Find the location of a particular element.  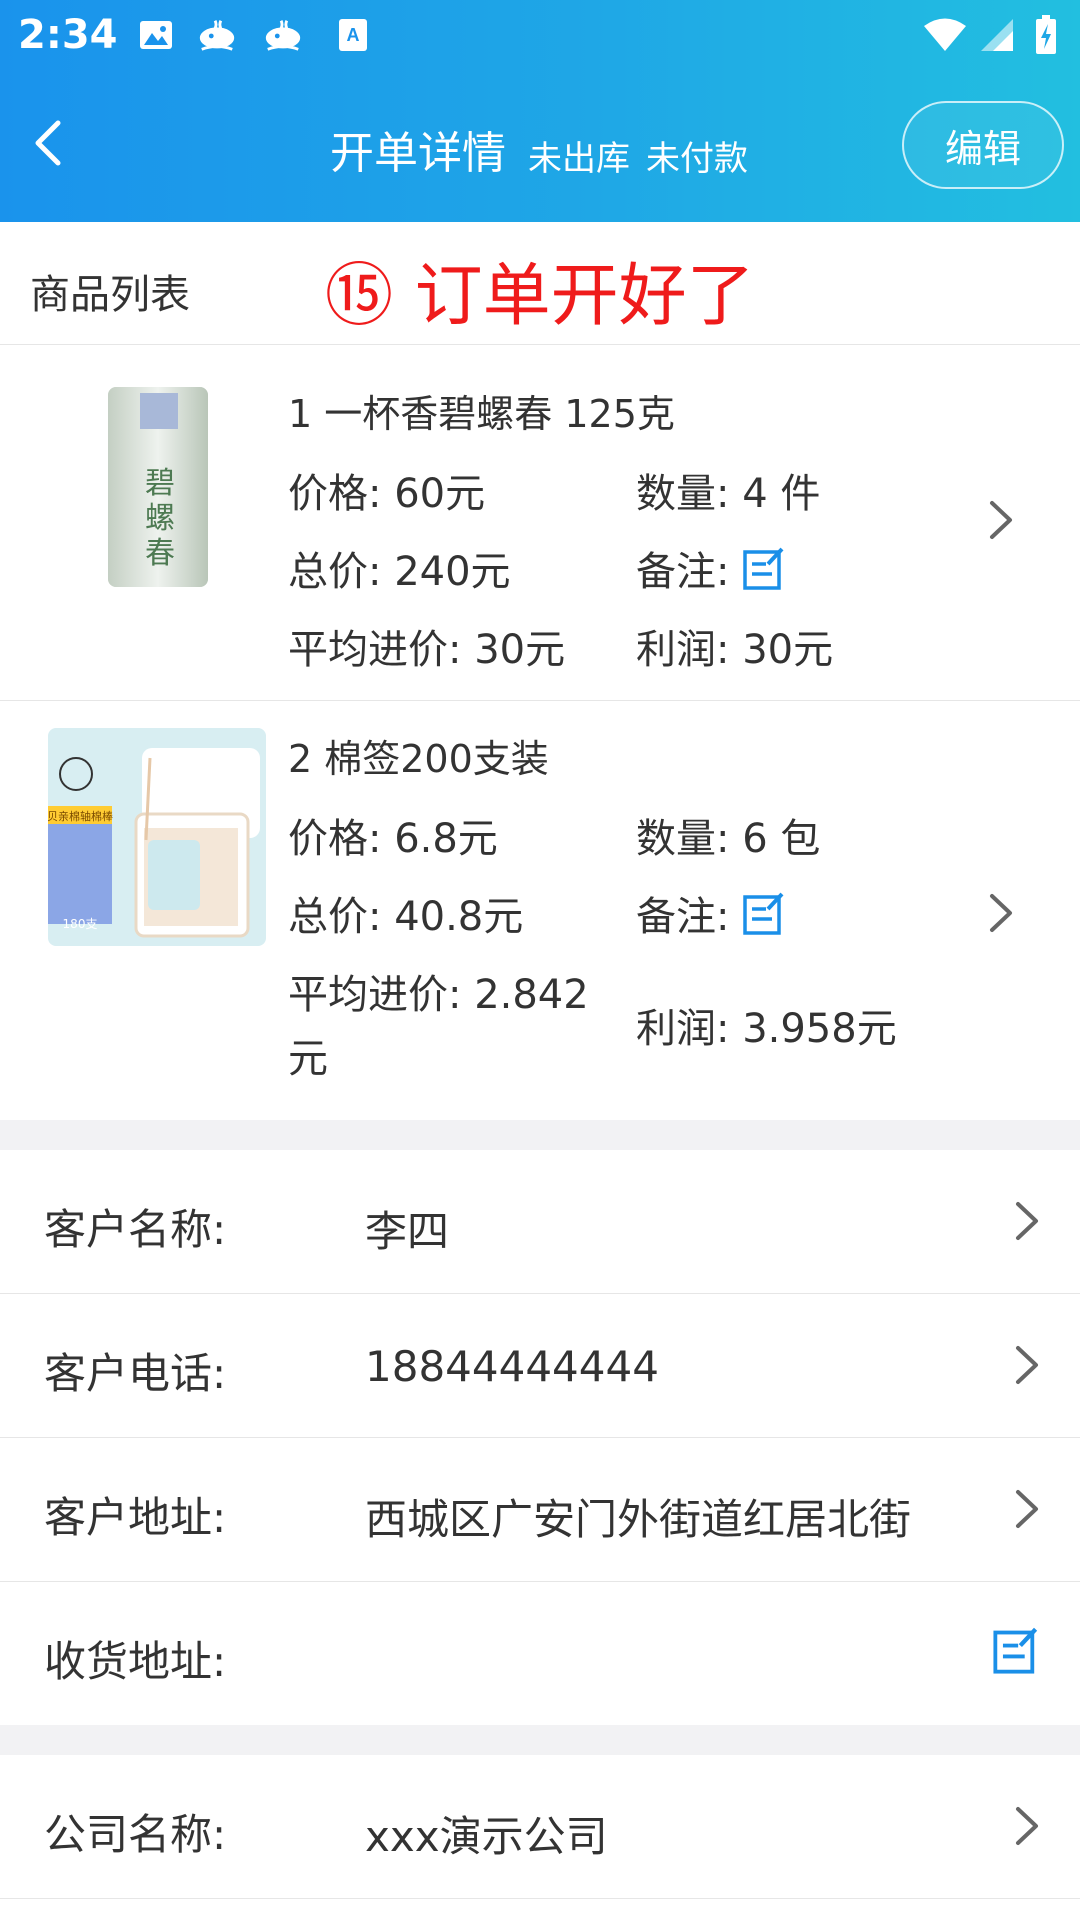

company-name-value: xxx演示公司 is located at coordinates (486, 1836).